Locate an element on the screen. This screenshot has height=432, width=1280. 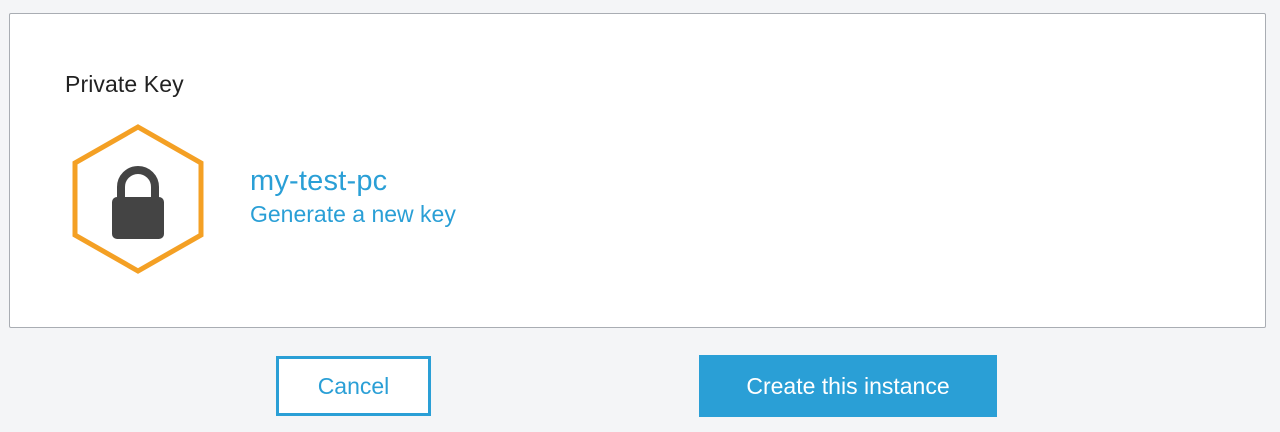
create-instance-button: Create this instance is located at coordinates (848, 386).